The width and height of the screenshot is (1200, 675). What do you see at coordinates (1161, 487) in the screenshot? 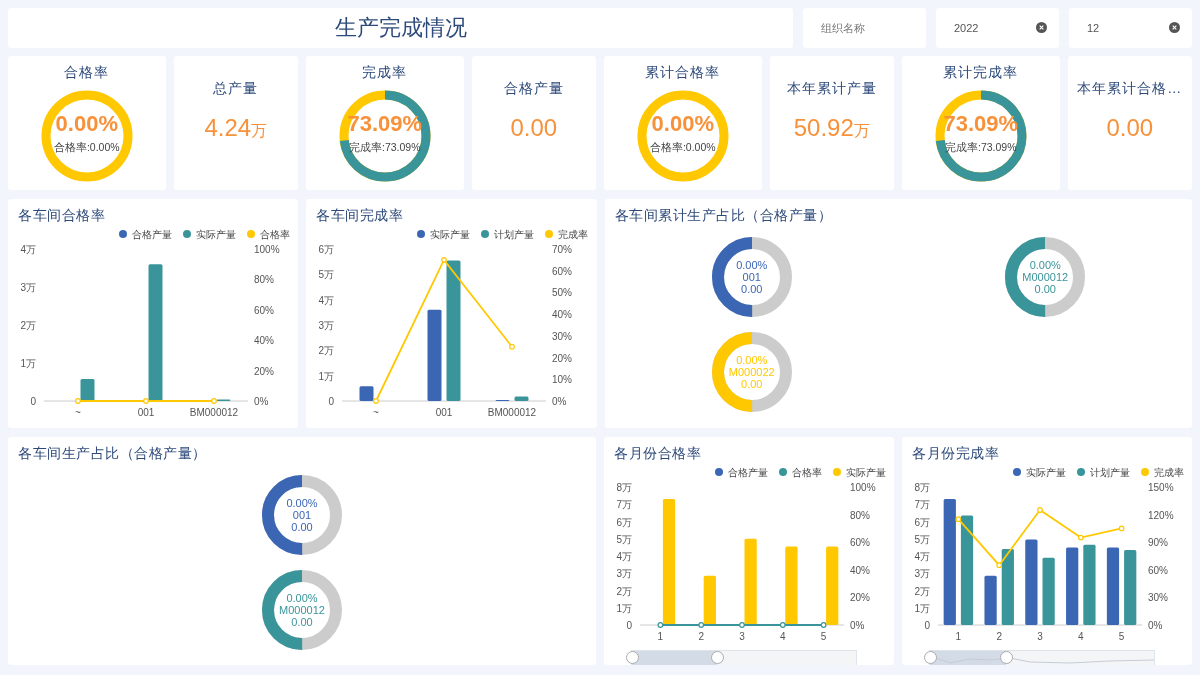
I see `tick-label: 150%` at bounding box center [1161, 487].